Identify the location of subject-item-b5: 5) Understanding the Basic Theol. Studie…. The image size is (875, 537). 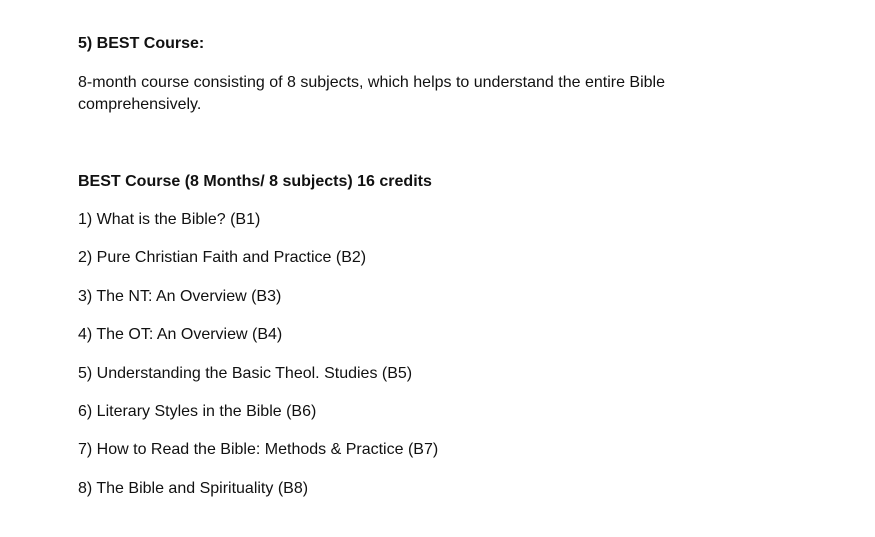
(245, 373).